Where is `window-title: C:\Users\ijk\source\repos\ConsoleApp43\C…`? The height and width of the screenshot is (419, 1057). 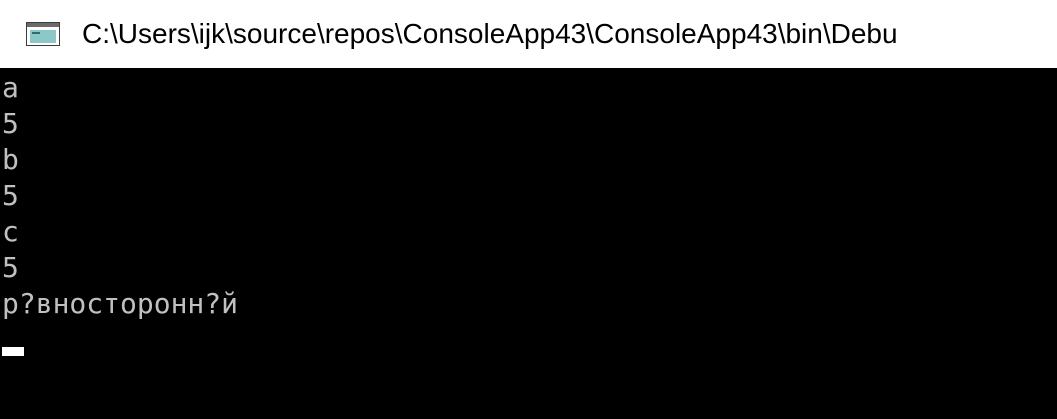 window-title: C:\Users\ijk\source\repos\ConsoleApp43\C… is located at coordinates (490, 33).